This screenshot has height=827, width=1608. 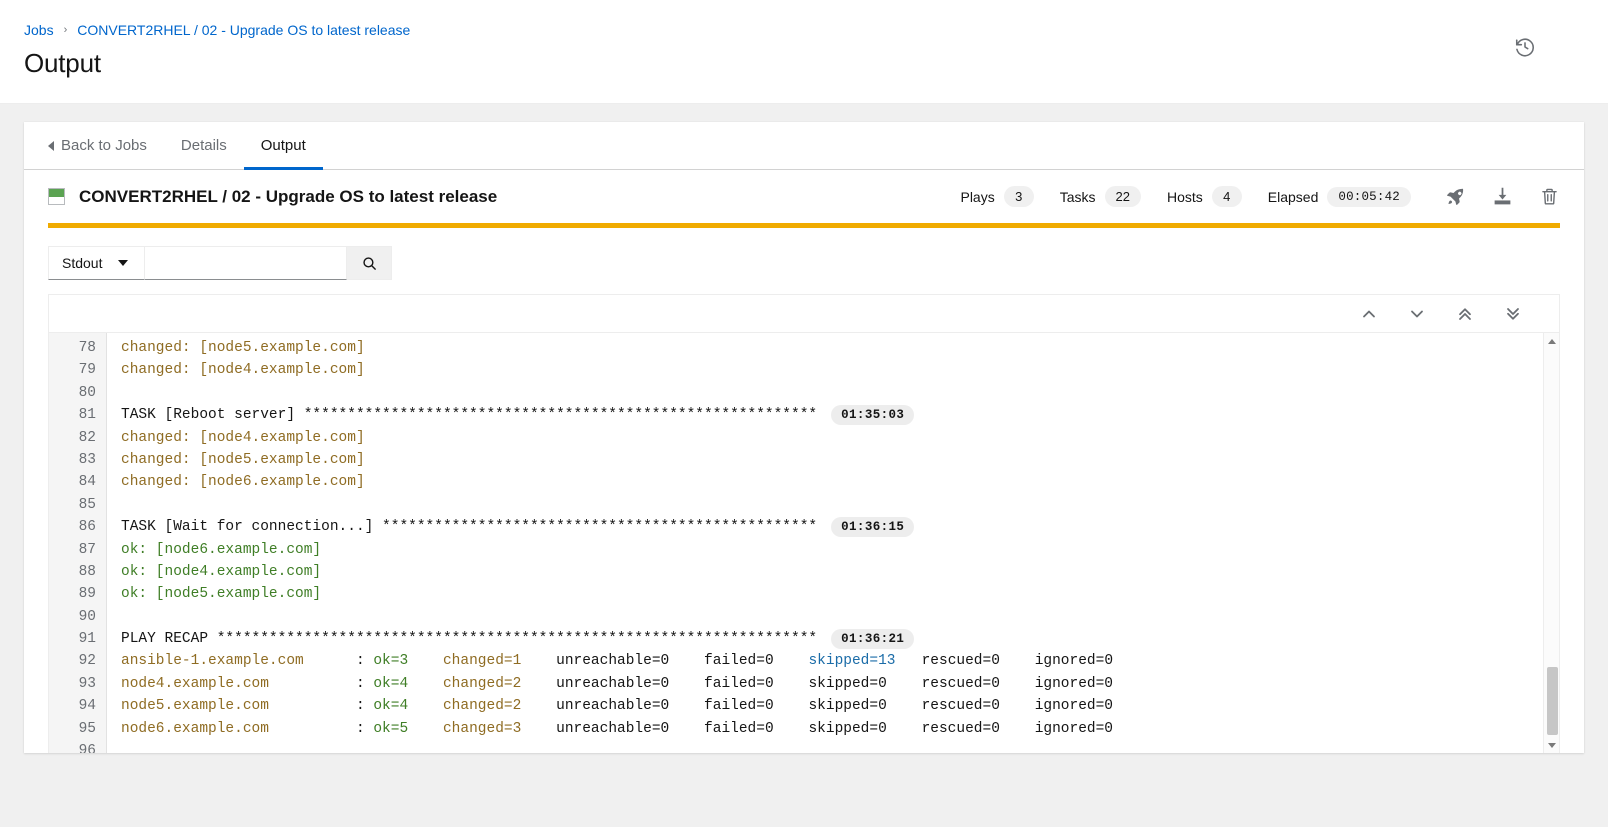 What do you see at coordinates (1293, 196) in the screenshot?
I see `stat-elapsed-label: Elapsed` at bounding box center [1293, 196].